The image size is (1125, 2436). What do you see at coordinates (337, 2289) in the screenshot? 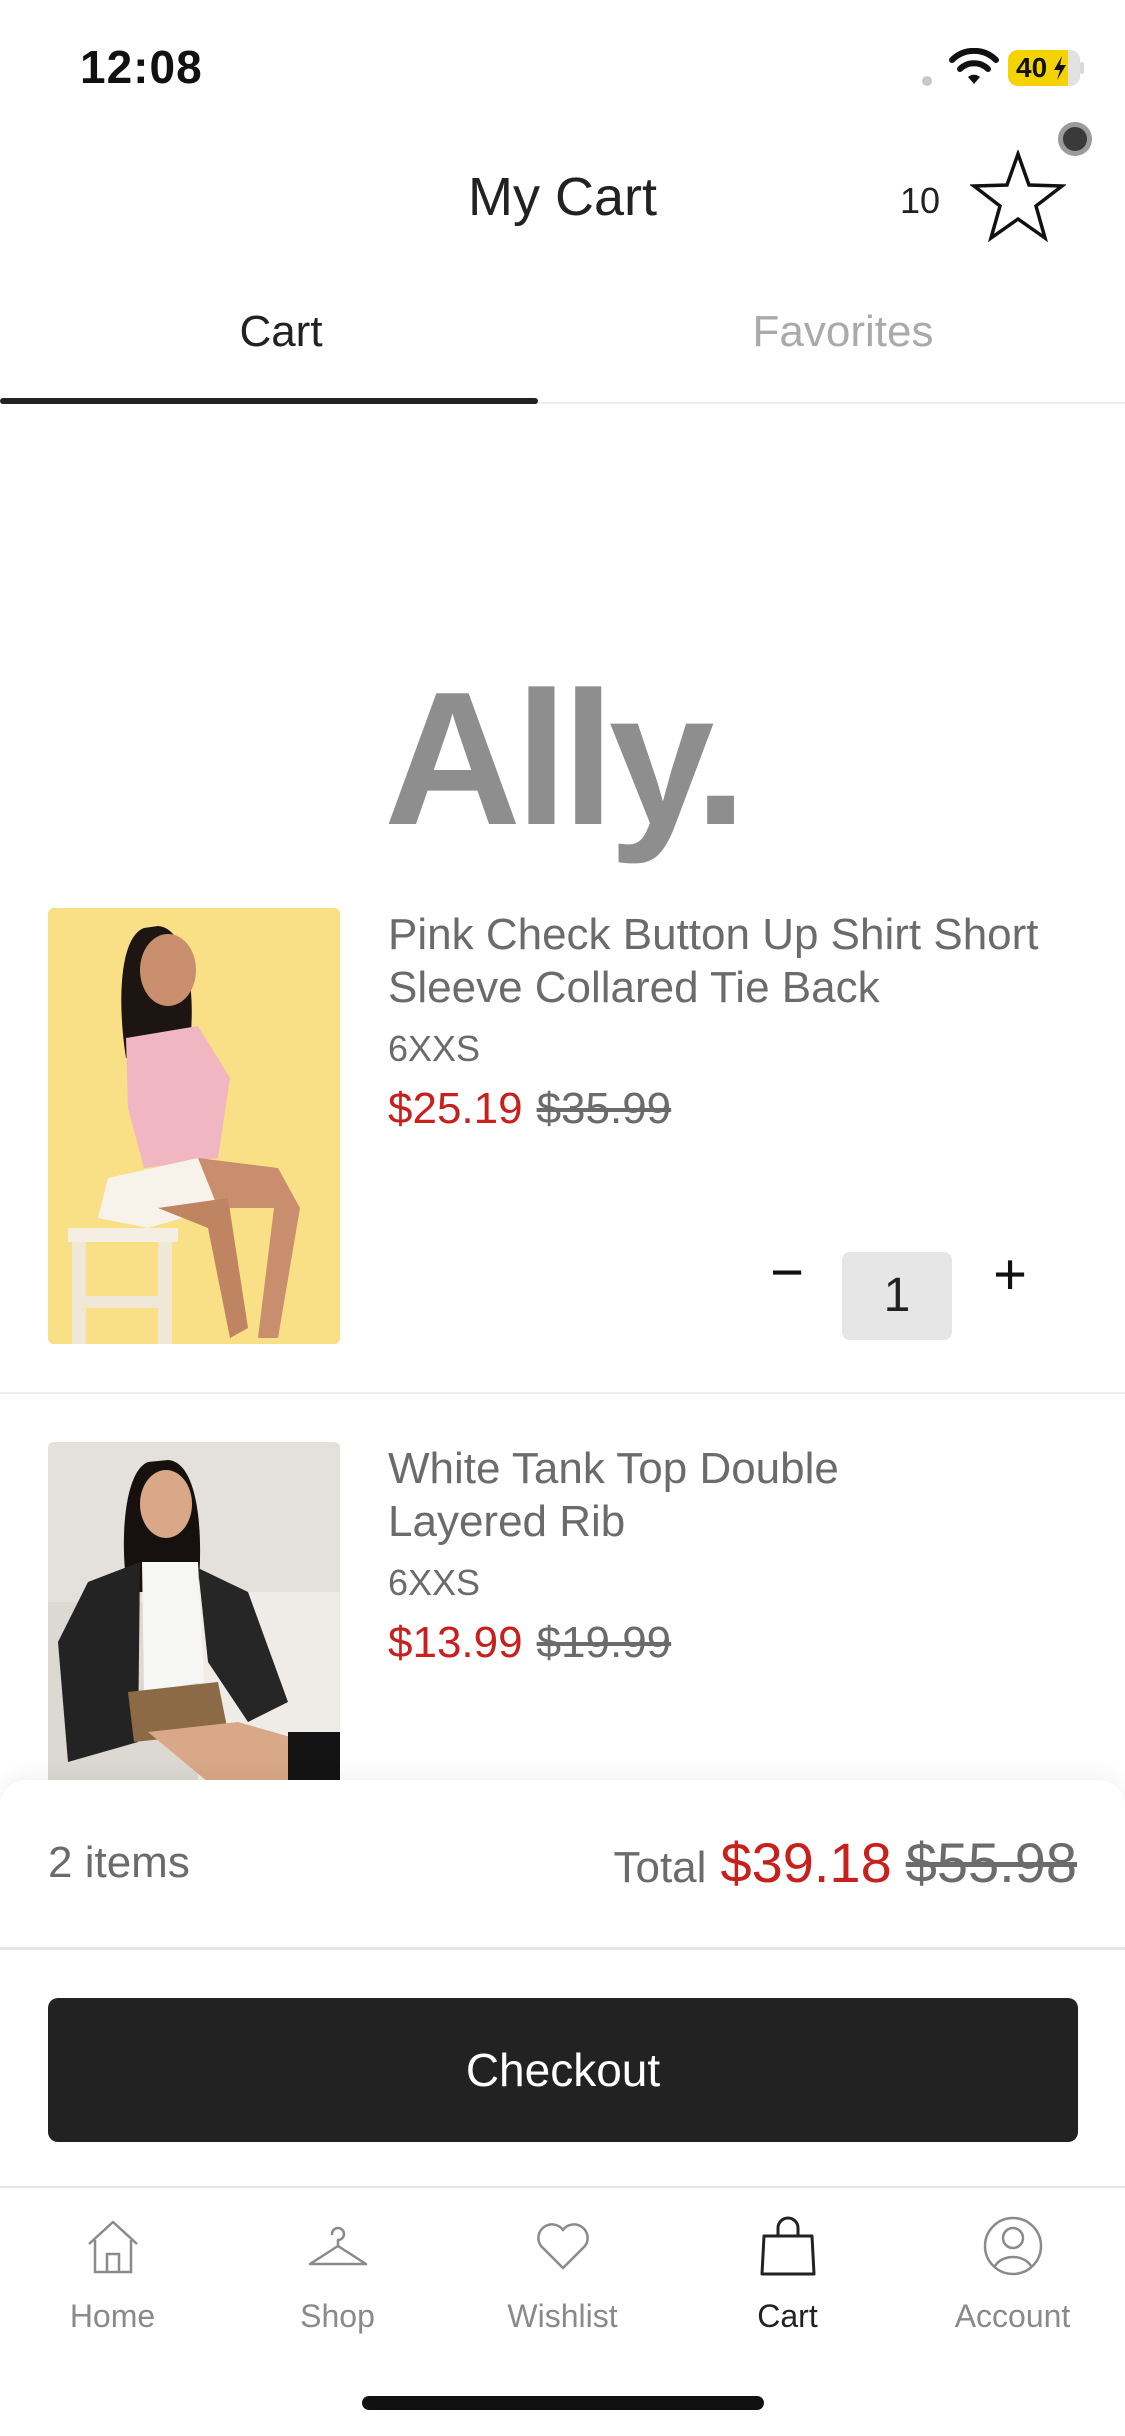
I see `nav-item-shop: Shop` at bounding box center [337, 2289].